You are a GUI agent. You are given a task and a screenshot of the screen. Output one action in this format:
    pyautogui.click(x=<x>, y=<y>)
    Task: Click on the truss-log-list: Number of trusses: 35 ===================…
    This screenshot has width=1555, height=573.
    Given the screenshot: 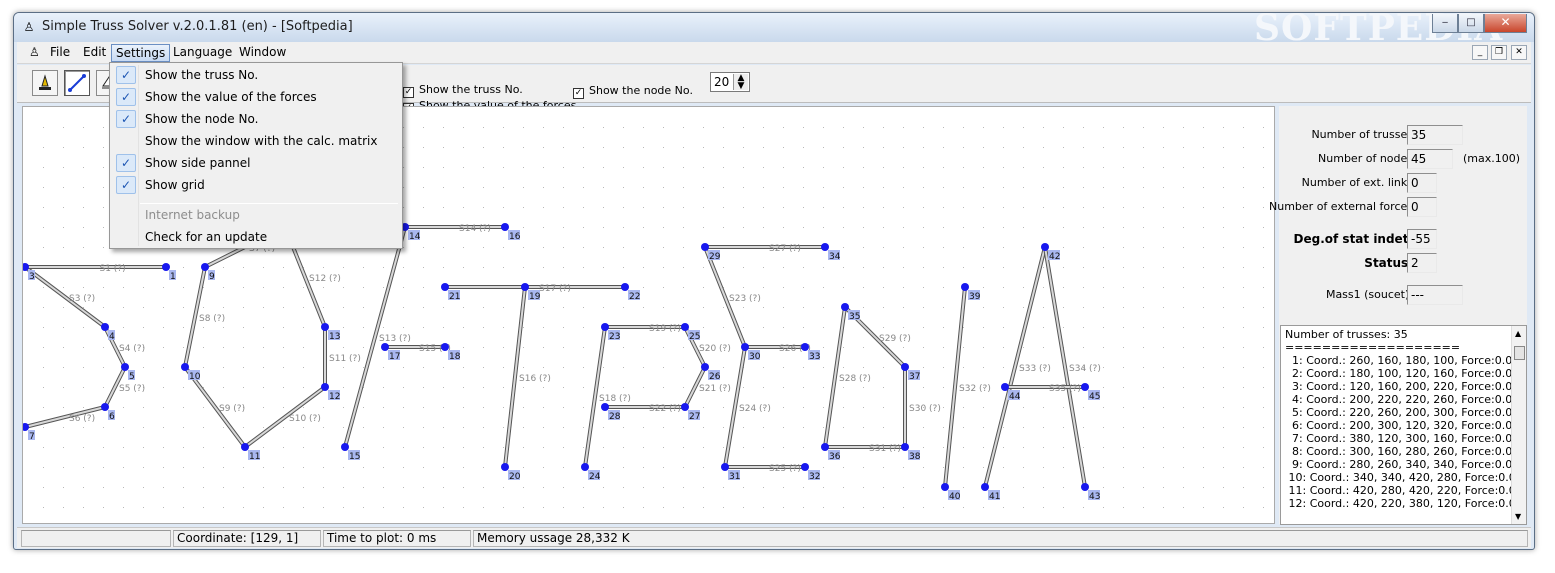 What is the action you would take?
    pyautogui.click(x=1403, y=425)
    